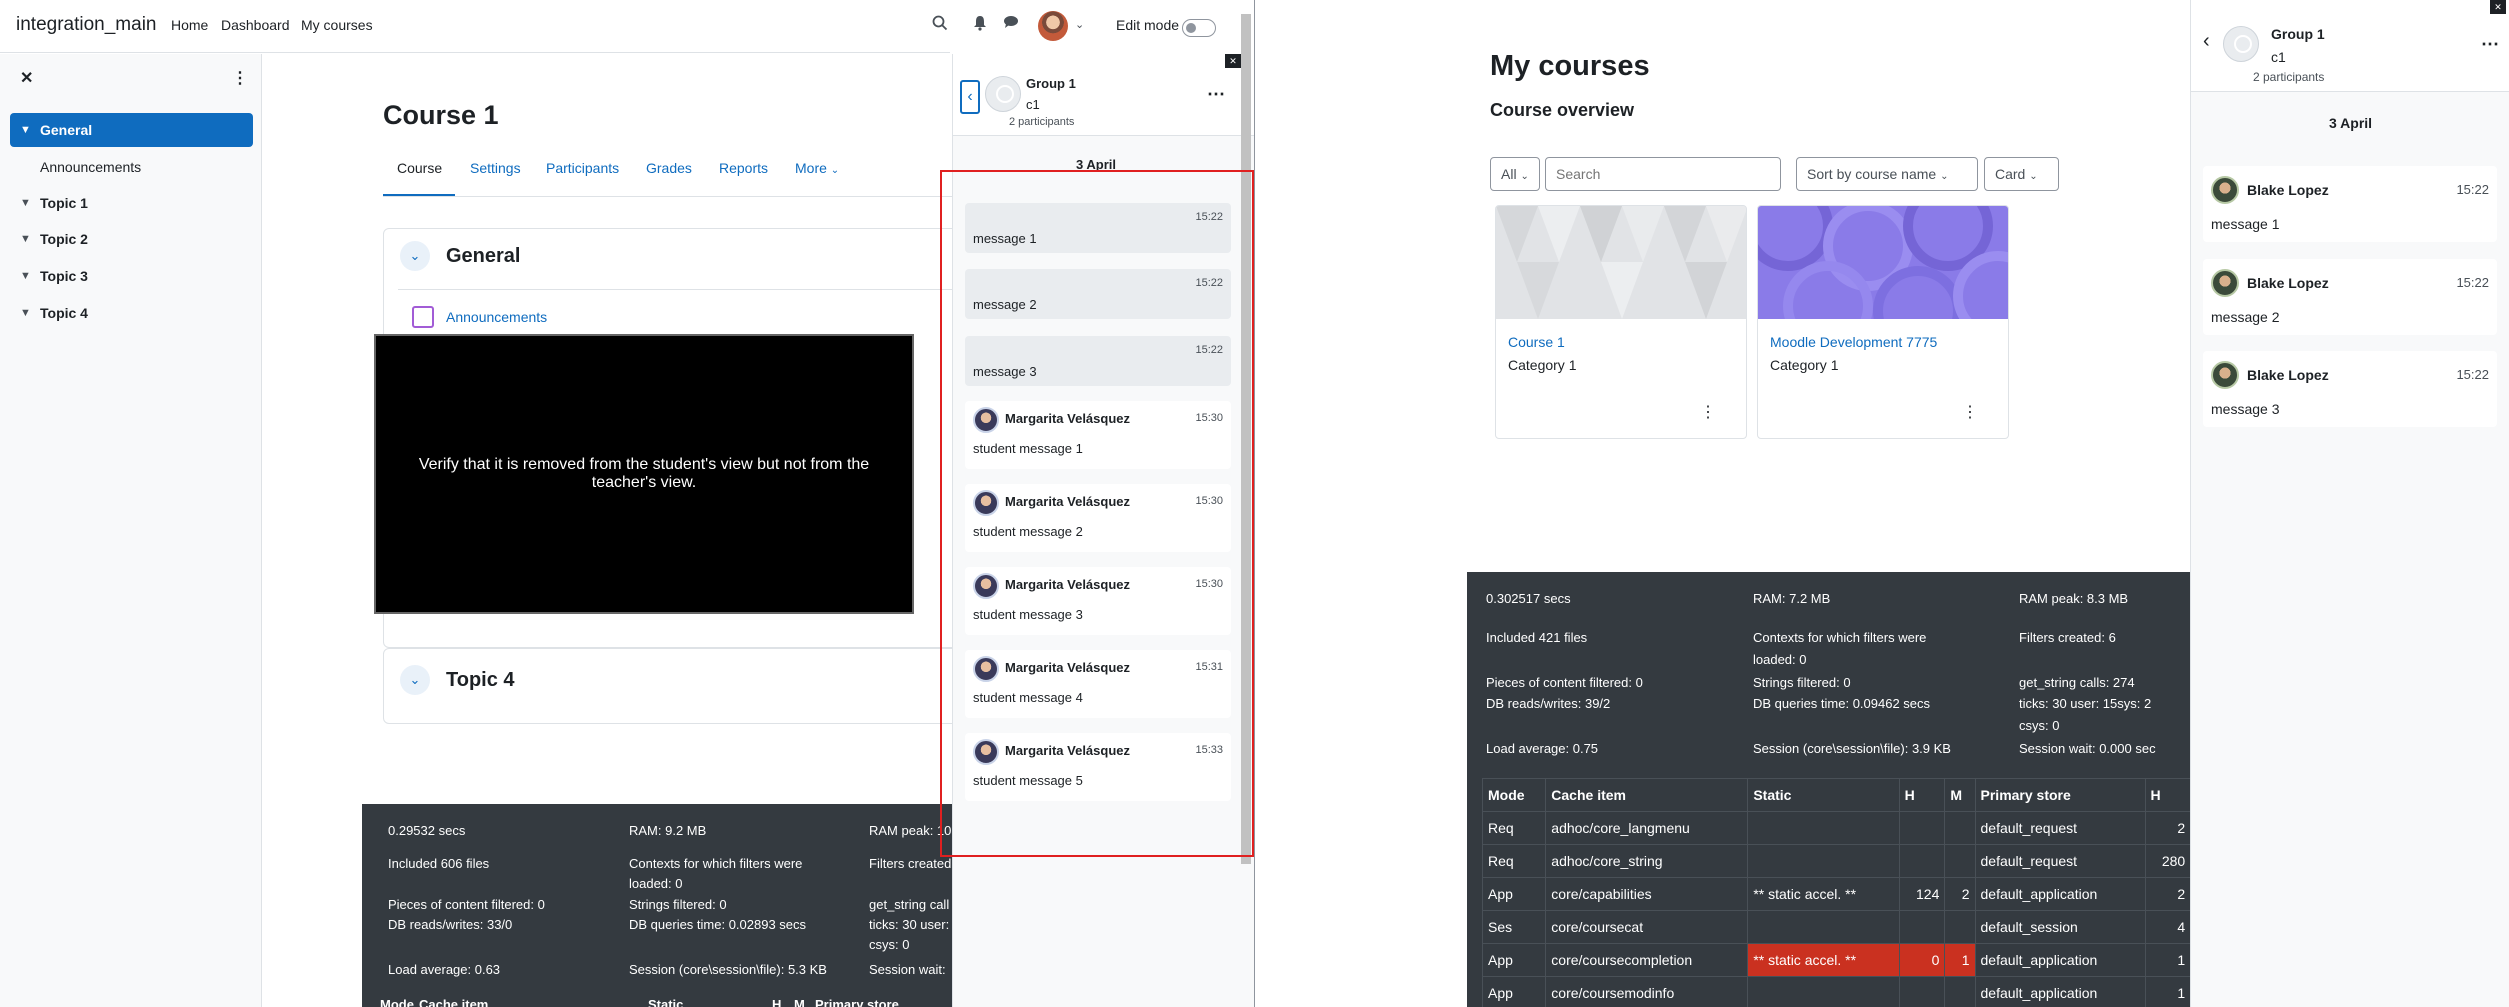 This screenshot has height=1007, width=2509. I want to click on edit-mode-toggle, so click(1199, 28).